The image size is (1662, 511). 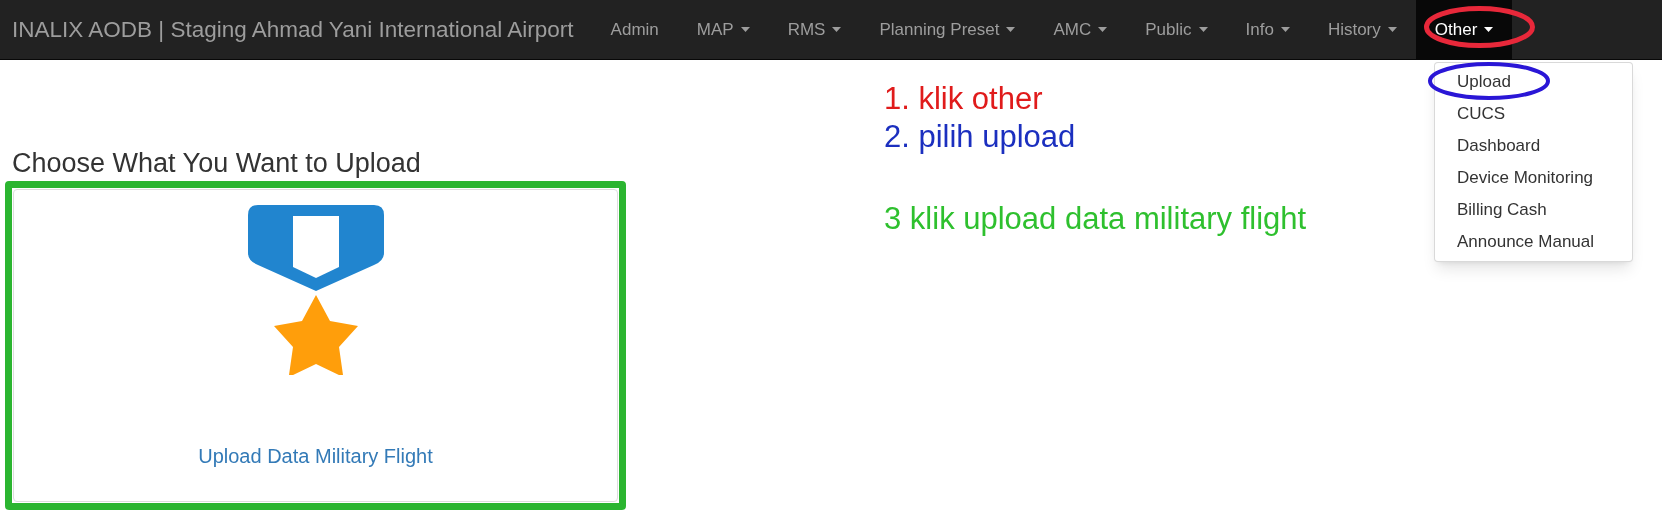 What do you see at coordinates (296, 29) in the screenshot?
I see `brand-title: INALIX AODB | Staging Ahmad Yani International Airport` at bounding box center [296, 29].